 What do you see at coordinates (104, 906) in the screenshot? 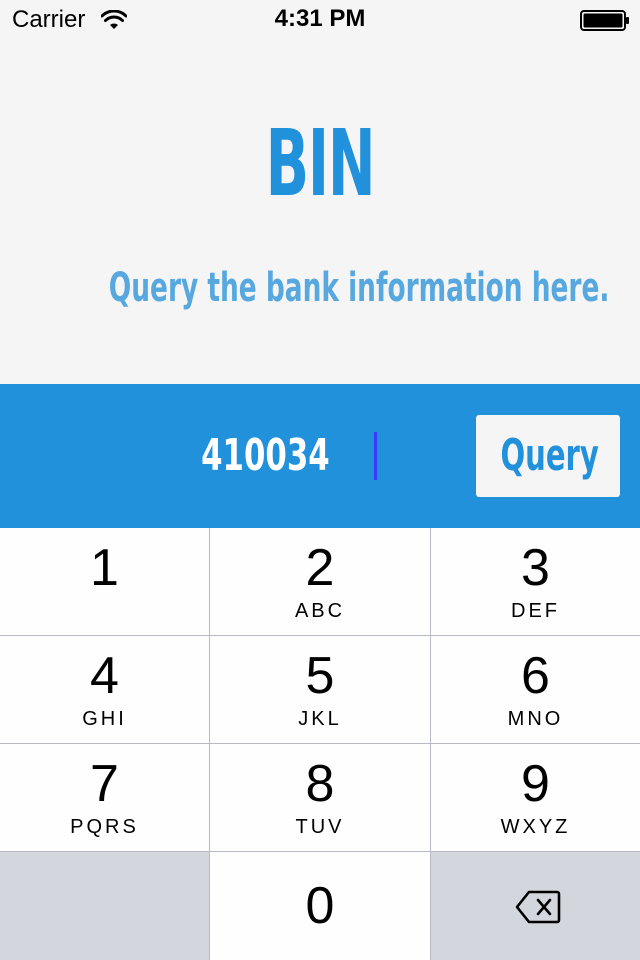
I see `key-blank` at bounding box center [104, 906].